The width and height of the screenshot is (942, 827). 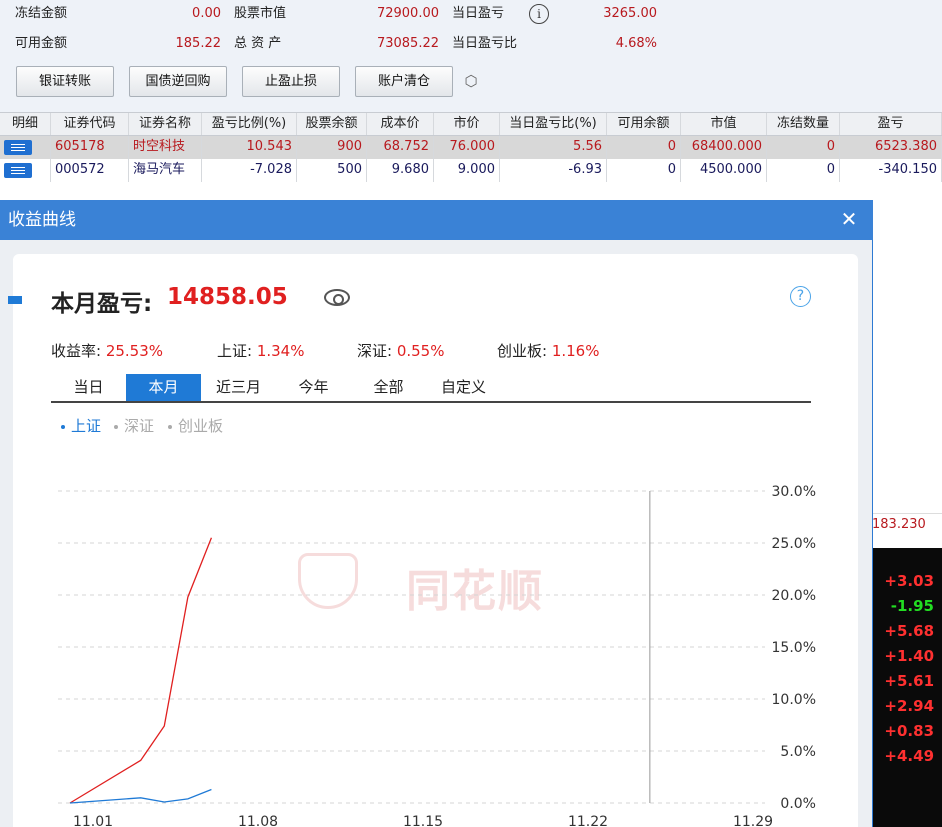 I want to click on quote-change: +3.03, so click(x=909, y=581).